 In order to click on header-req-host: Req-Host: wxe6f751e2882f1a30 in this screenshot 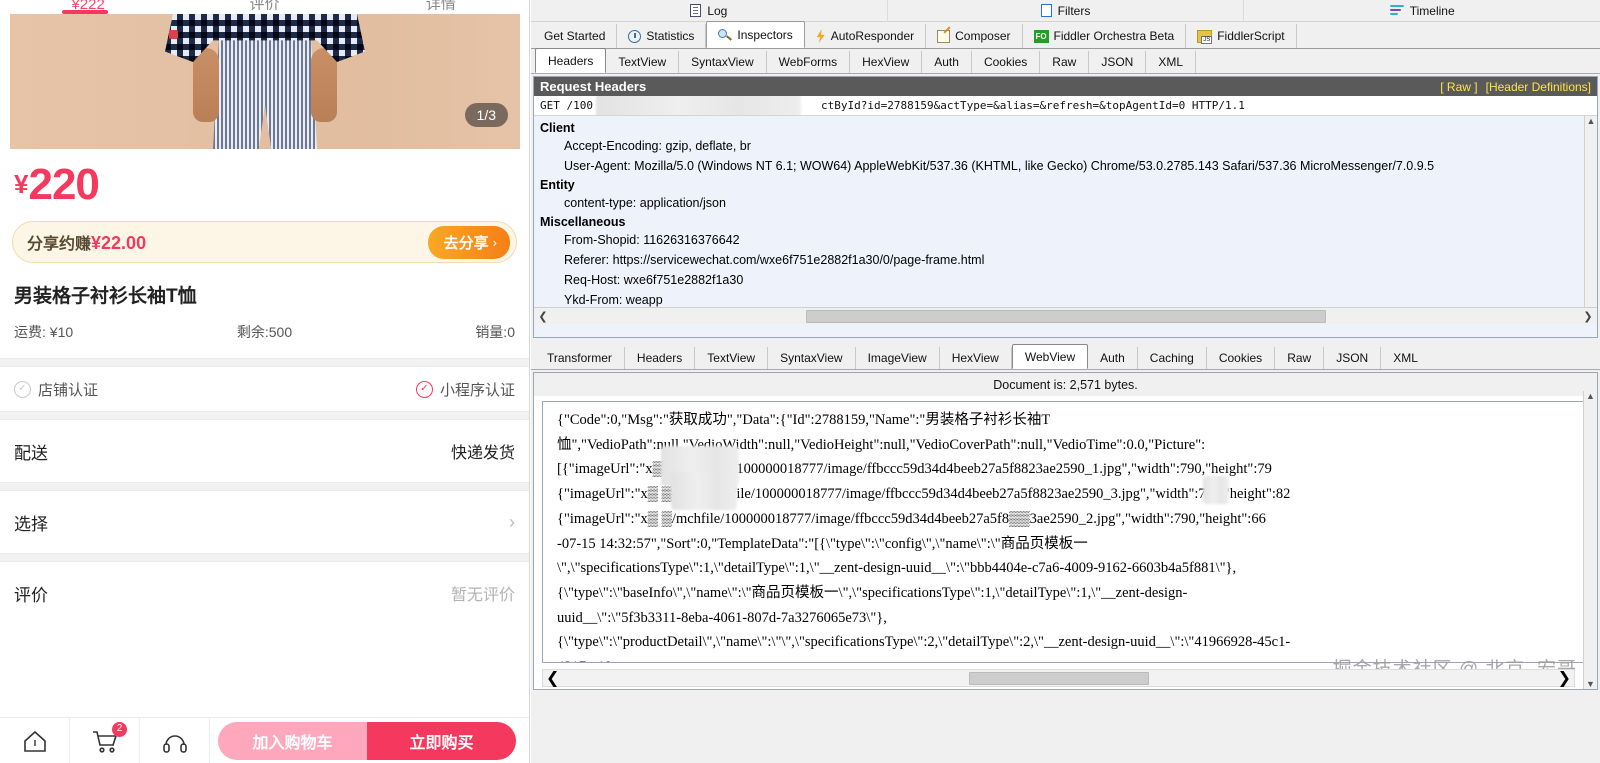, I will do `click(654, 280)`.